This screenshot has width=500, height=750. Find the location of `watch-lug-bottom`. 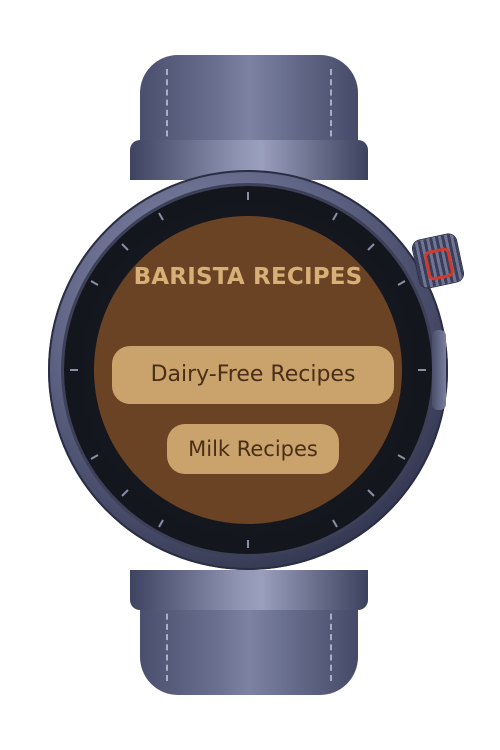

watch-lug-bottom is located at coordinates (249, 590).